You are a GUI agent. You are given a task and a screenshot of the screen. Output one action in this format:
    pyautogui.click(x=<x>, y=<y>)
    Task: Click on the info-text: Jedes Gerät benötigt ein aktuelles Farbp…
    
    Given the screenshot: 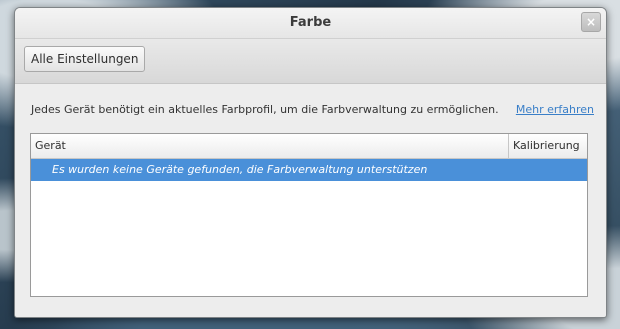 What is the action you would take?
    pyautogui.click(x=265, y=109)
    